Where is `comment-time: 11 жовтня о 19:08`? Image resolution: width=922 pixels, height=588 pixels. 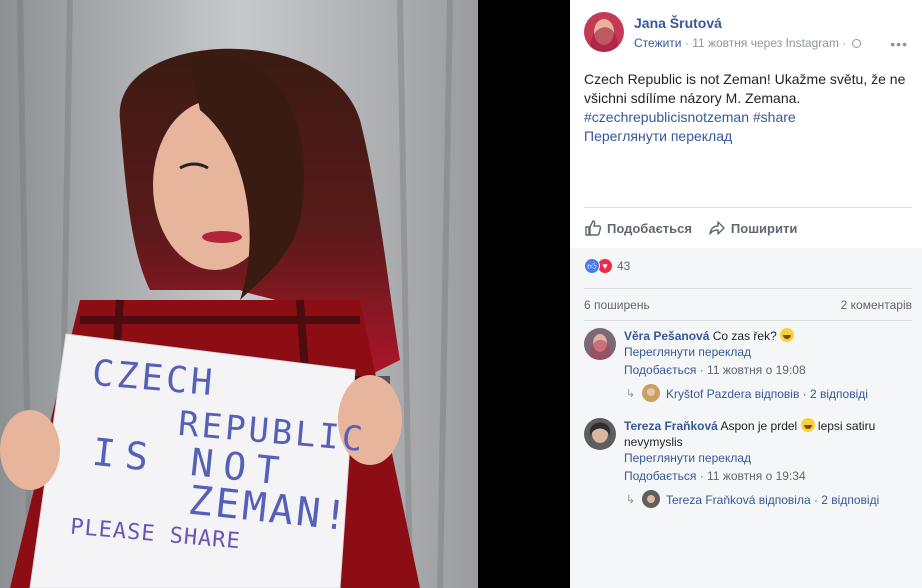
comment-time: 11 жовтня о 19:08 is located at coordinates (756, 370).